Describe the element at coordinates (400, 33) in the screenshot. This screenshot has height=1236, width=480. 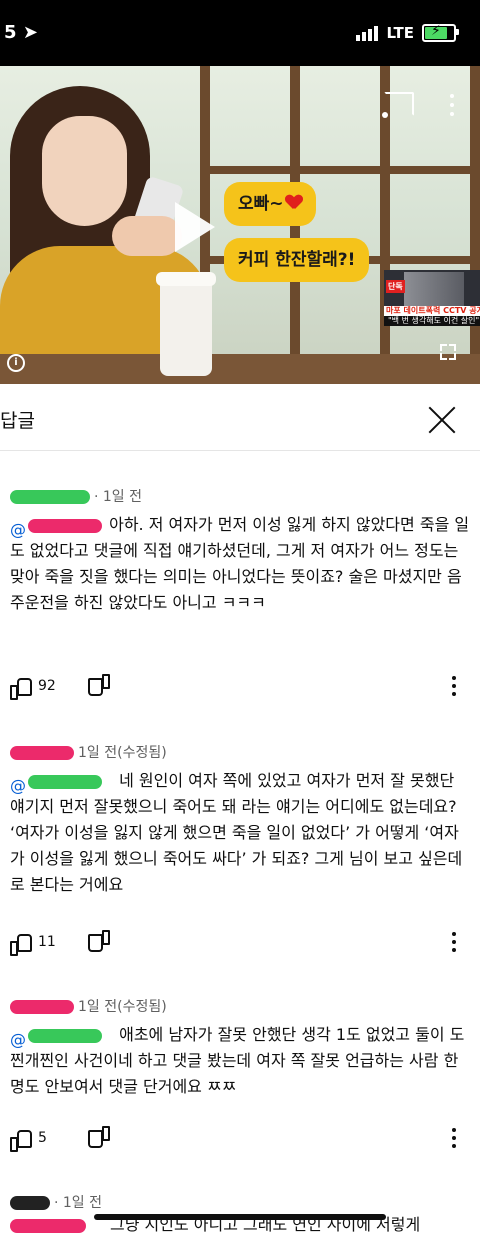
I see `network-type: LTE` at that location.